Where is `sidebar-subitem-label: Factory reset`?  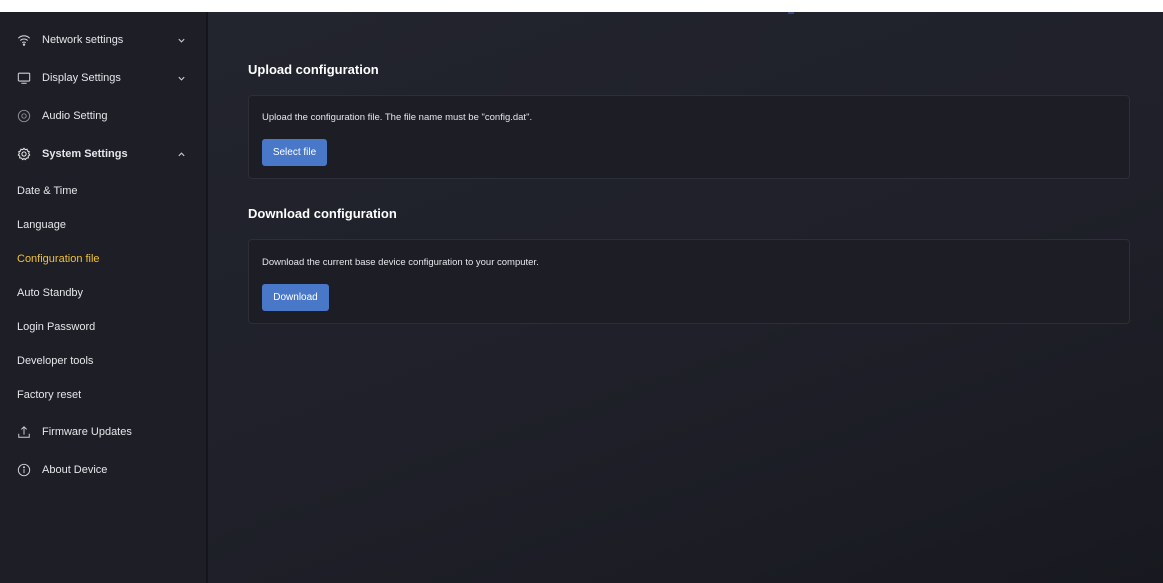
sidebar-subitem-label: Factory reset is located at coordinates (49, 395).